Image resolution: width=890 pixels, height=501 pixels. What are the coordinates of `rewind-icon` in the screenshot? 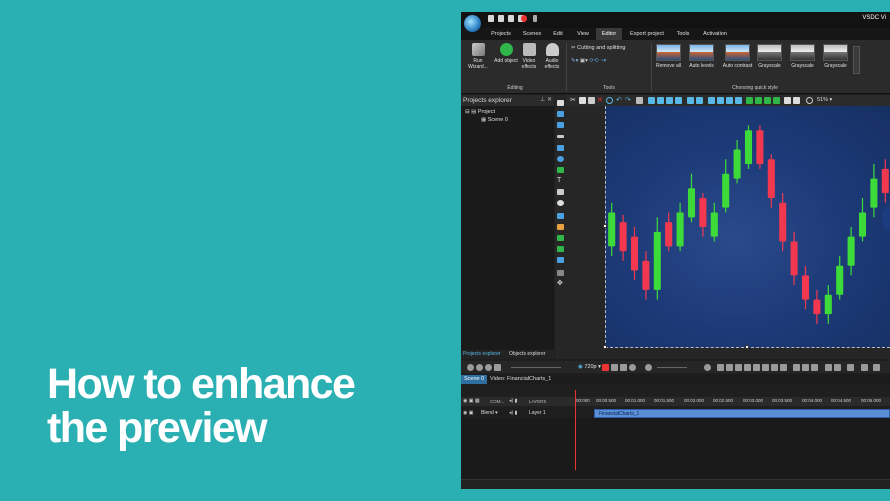 It's located at (738, 367).